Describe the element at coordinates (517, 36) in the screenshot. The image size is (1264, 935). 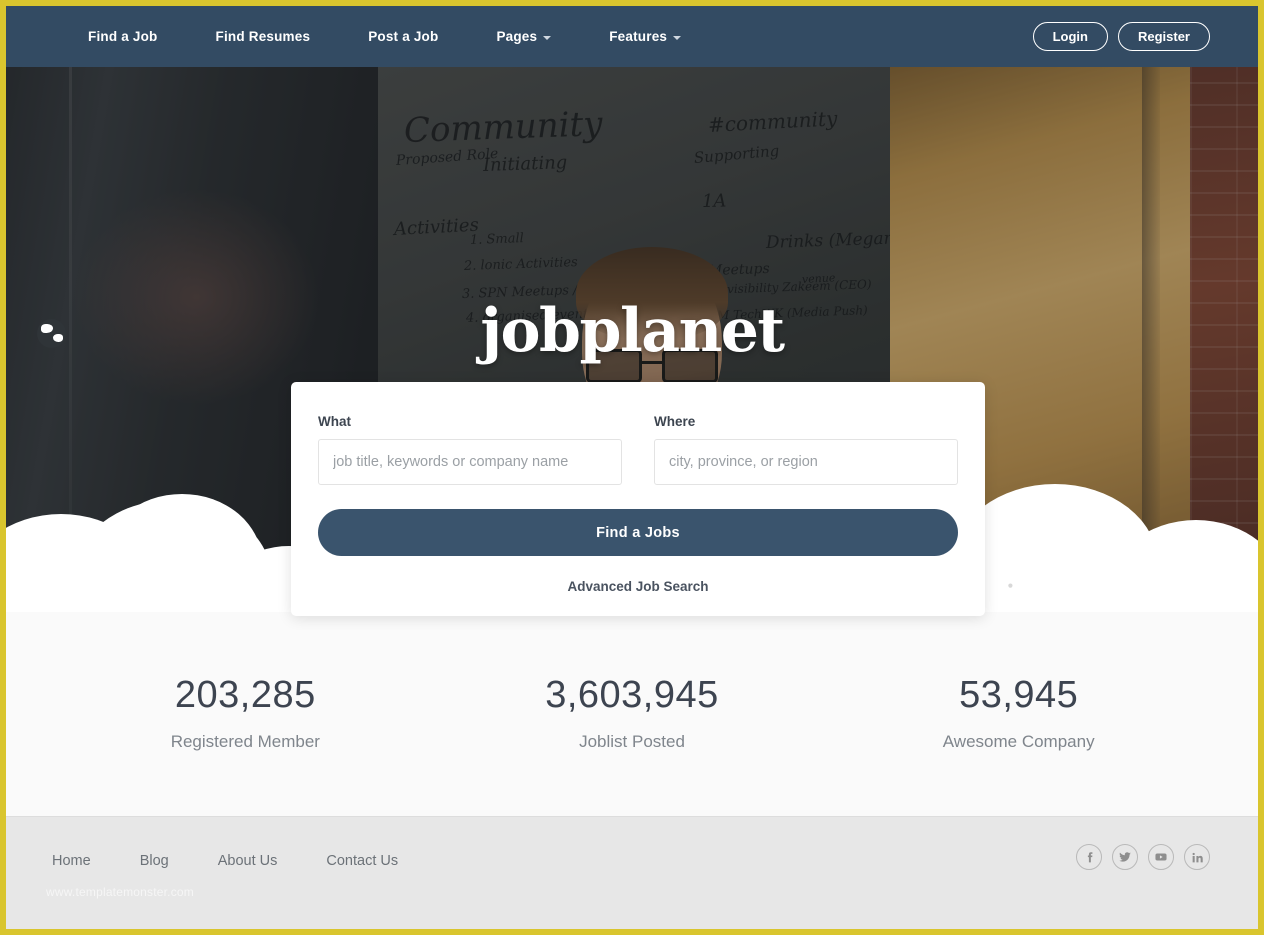
I see `nav-item-label: Pages` at that location.